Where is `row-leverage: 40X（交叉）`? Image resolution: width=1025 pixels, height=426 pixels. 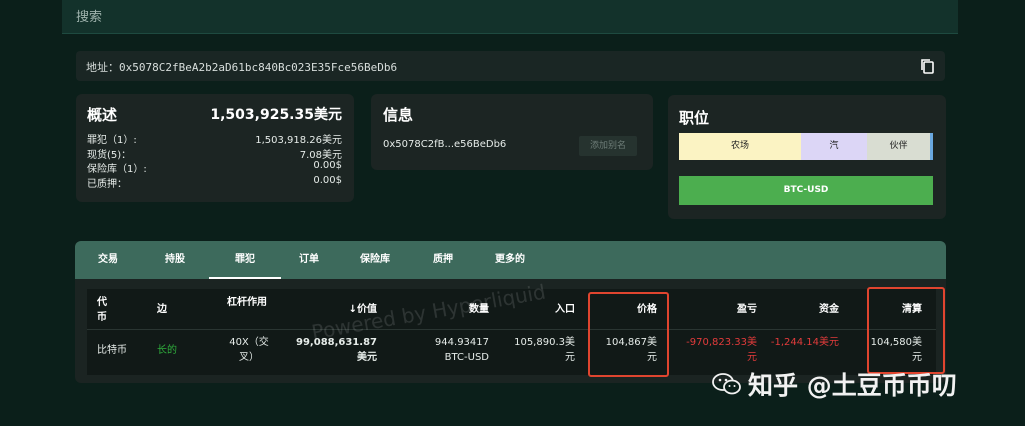 row-leverage: 40X（交叉） is located at coordinates (249, 350).